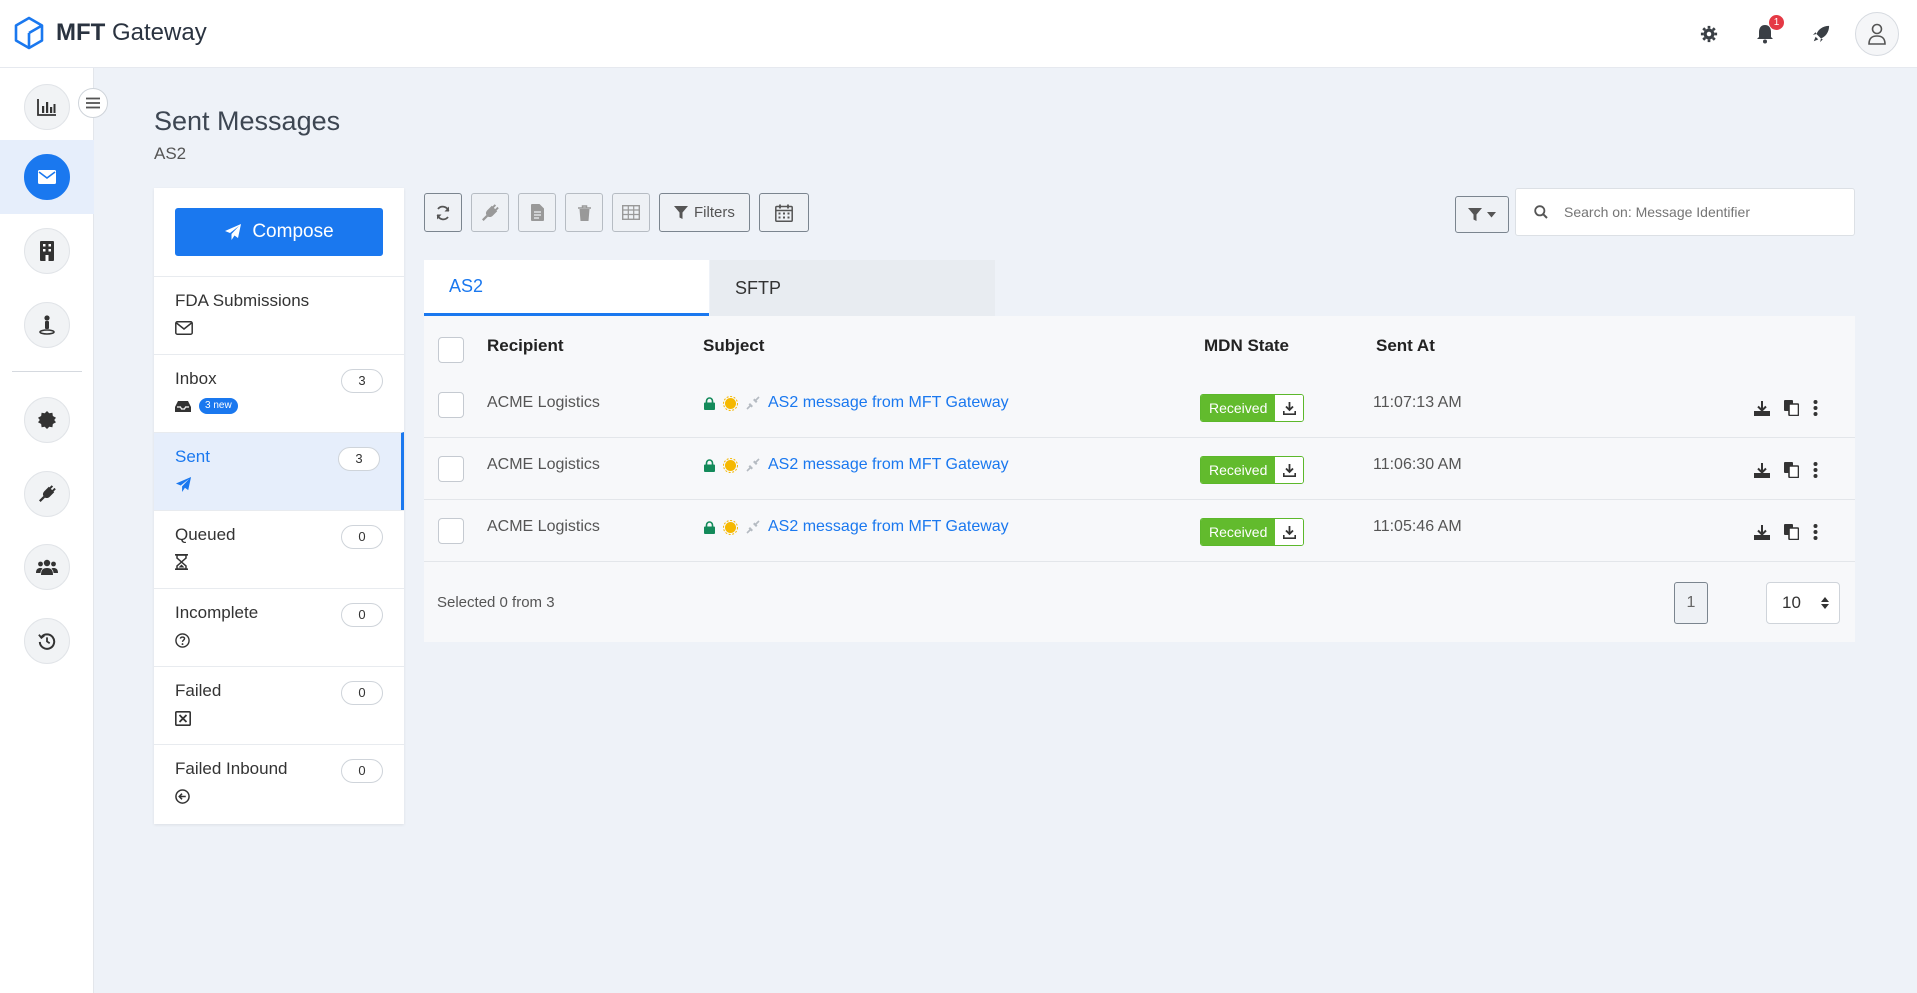 The height and width of the screenshot is (993, 1917). What do you see at coordinates (182, 640) in the screenshot?
I see `question-circle-icon` at bounding box center [182, 640].